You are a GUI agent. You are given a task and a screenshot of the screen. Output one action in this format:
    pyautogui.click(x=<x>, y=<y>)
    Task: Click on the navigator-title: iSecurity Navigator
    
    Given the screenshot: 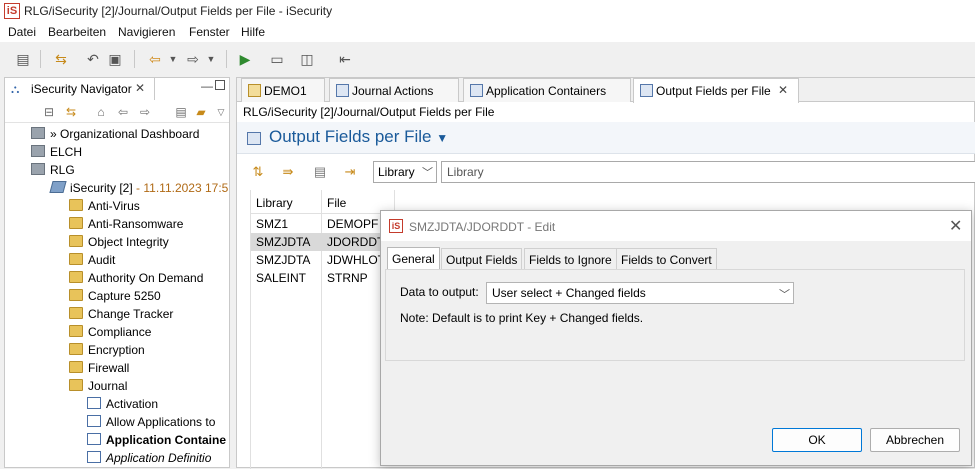 What is the action you would take?
    pyautogui.click(x=81, y=89)
    